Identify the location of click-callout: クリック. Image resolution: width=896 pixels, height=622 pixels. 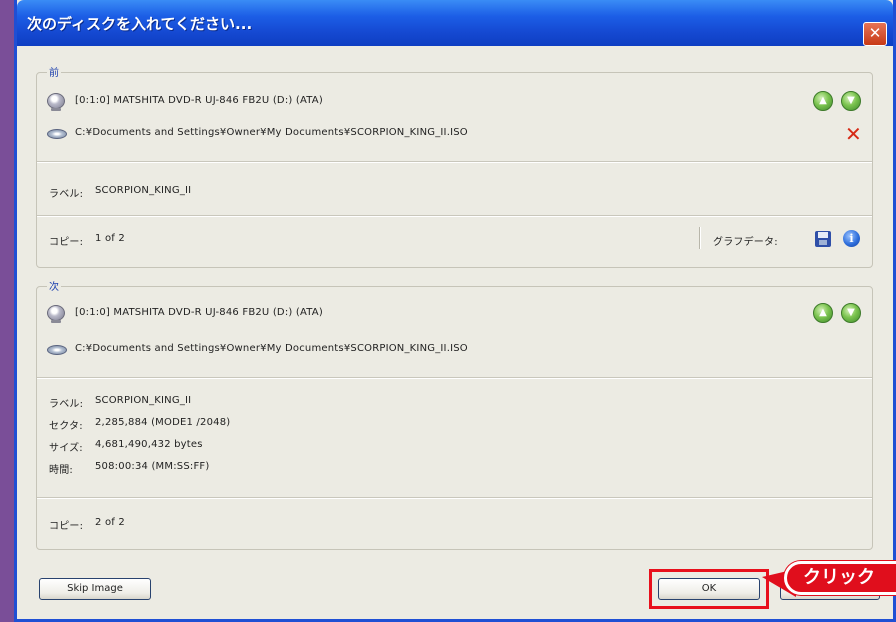
(840, 578).